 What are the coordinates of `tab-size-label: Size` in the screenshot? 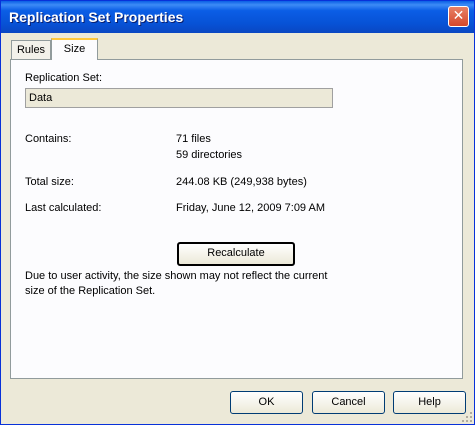 It's located at (74, 49).